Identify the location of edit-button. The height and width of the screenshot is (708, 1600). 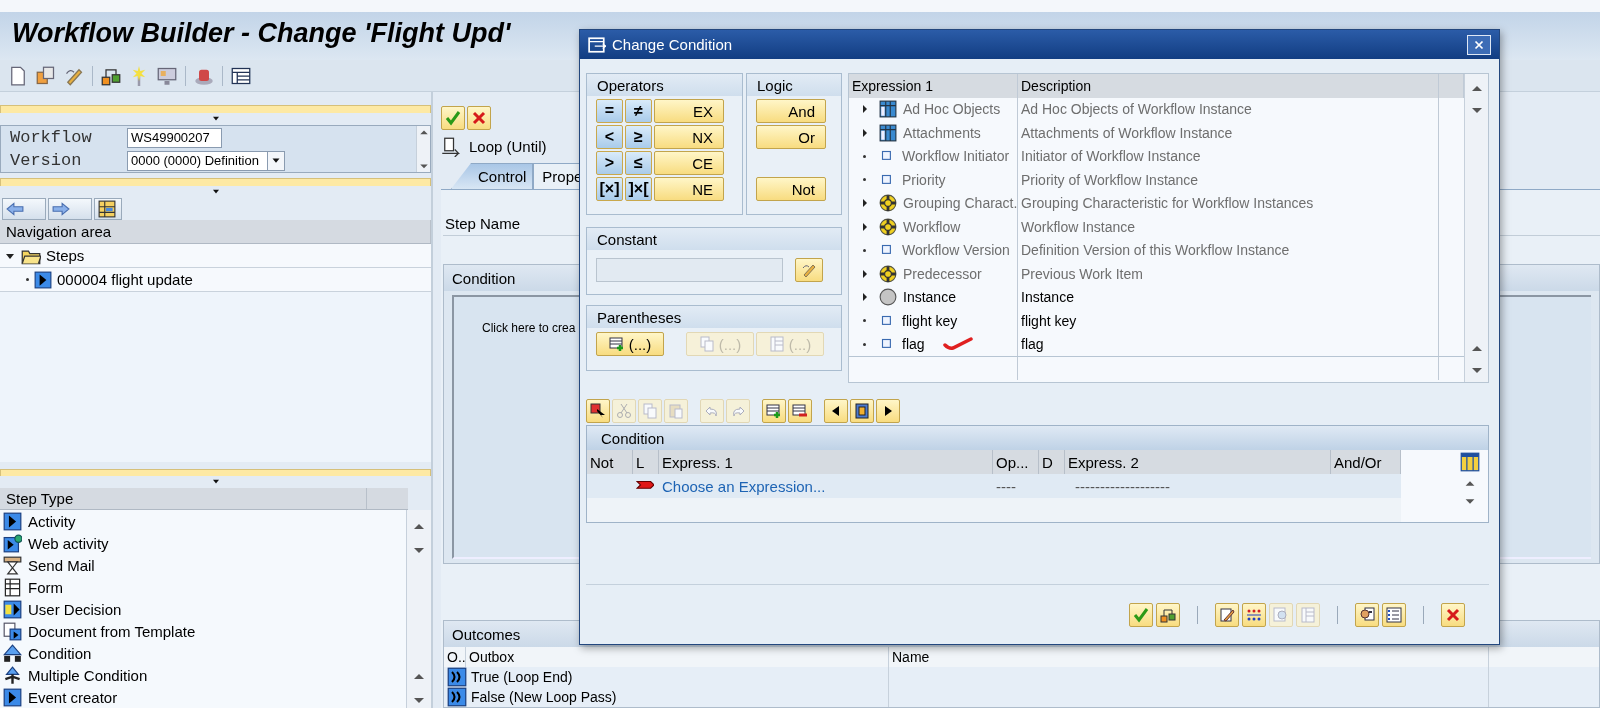
(809, 270).